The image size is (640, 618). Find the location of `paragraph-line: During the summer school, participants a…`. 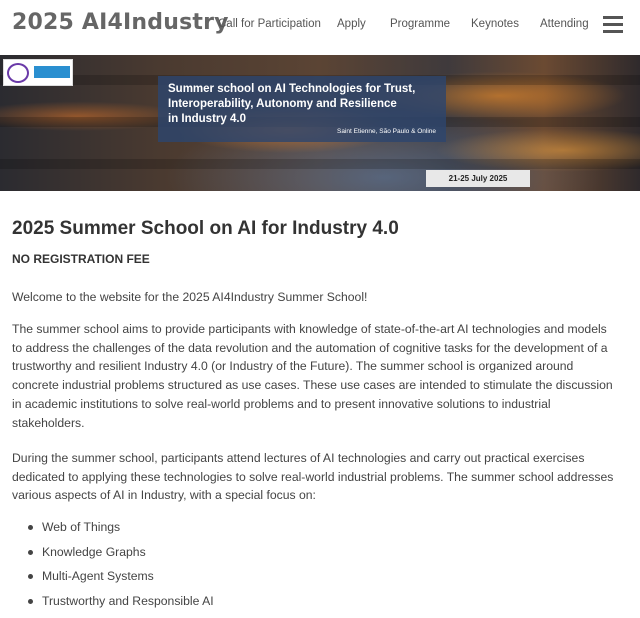

paragraph-line: During the summer school, participants a… is located at coordinates (321, 458).